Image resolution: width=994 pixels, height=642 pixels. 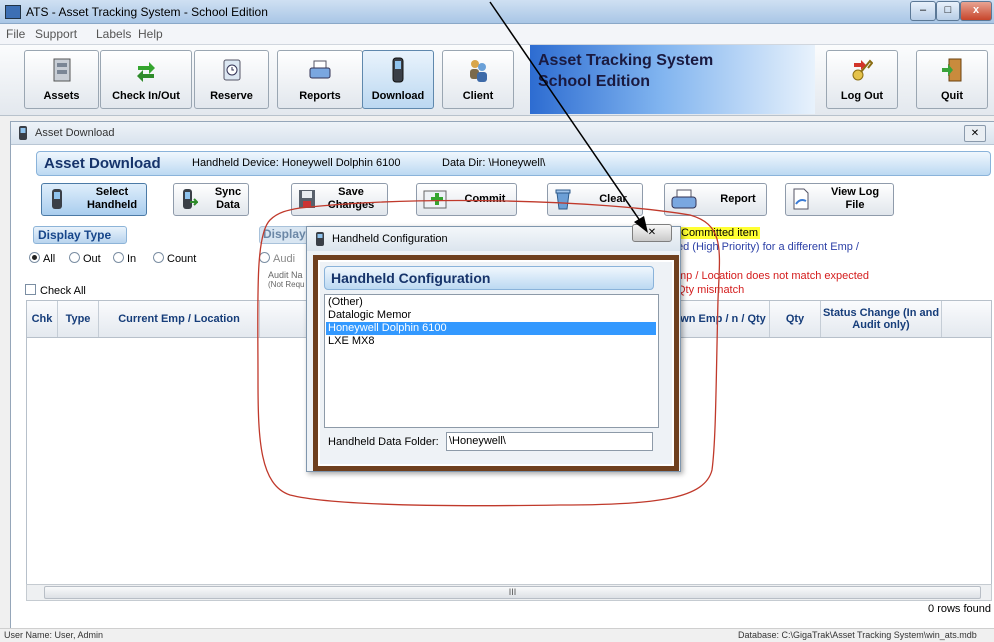 I want to click on client-icon, so click(x=478, y=71).